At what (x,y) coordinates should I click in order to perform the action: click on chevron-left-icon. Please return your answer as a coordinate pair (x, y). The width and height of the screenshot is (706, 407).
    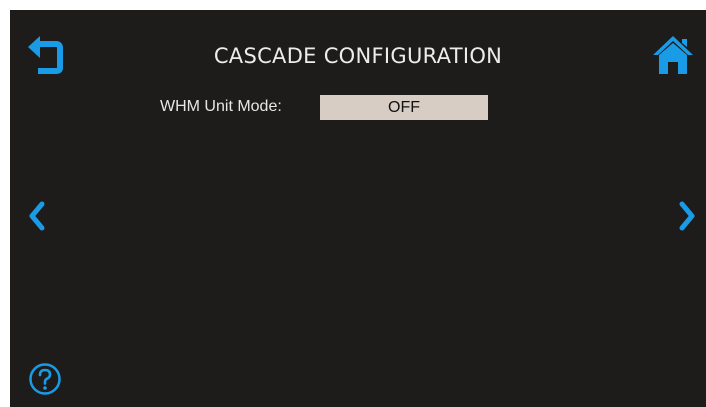
    Looking at the image, I should click on (37, 216).